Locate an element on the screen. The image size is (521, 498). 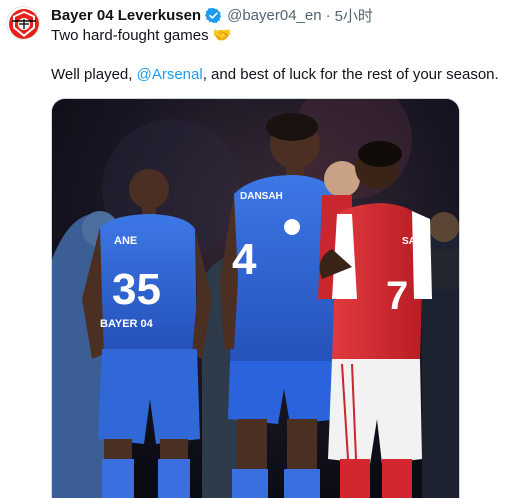
left-jersey-name: ANE is located at coordinates (125, 241).